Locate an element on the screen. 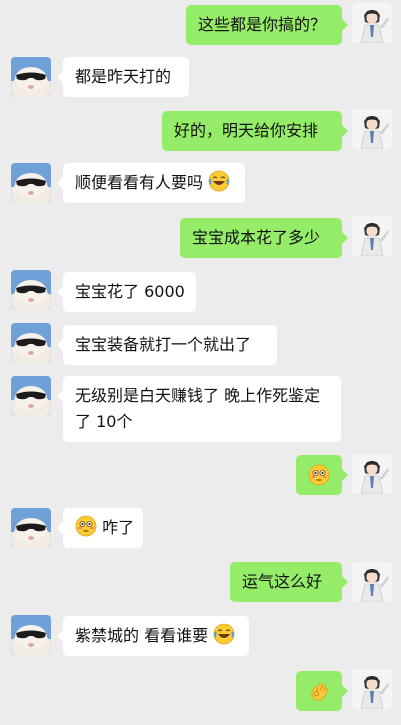 The width and height of the screenshot is (401, 725). message-bubble-sent: 运气这么好 is located at coordinates (289, 582).